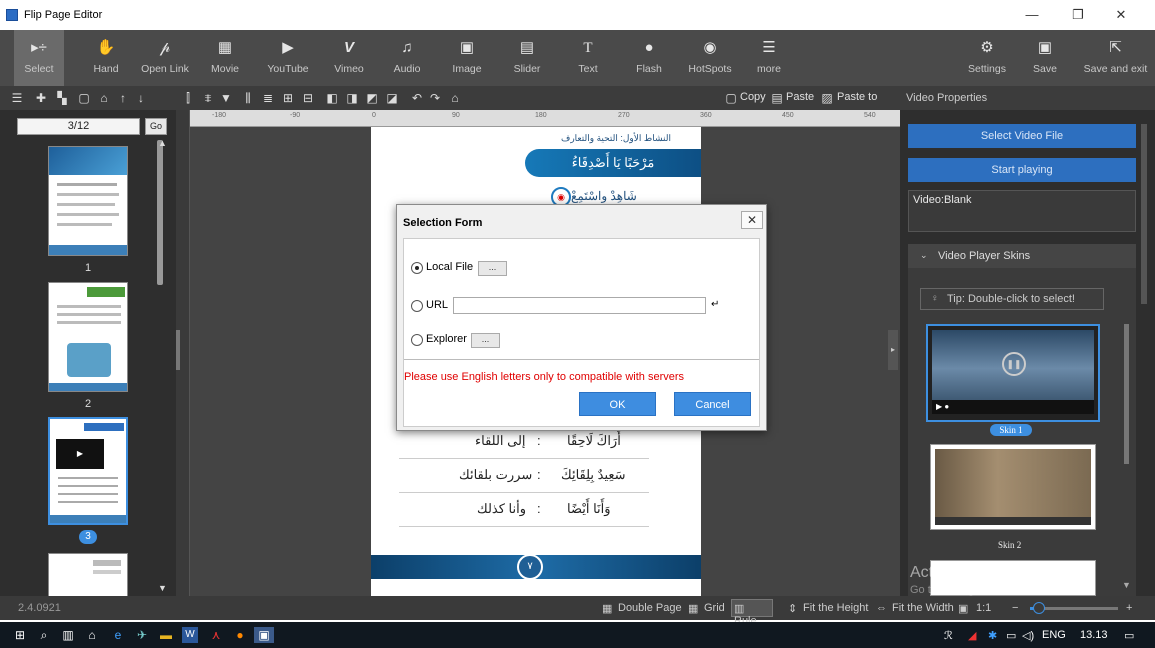  What do you see at coordinates (392, 98) in the screenshot?
I see `send-backward-icon: ◪` at bounding box center [392, 98].